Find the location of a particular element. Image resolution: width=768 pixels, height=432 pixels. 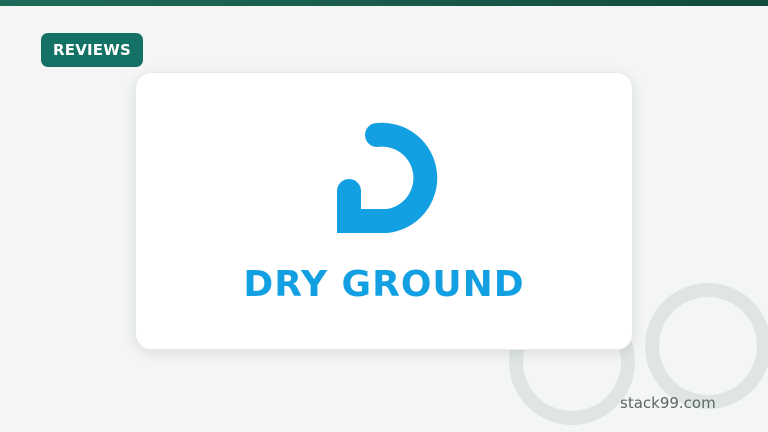

dry-ground-logo-icon is located at coordinates (387, 177).